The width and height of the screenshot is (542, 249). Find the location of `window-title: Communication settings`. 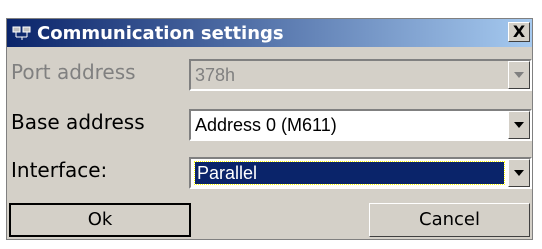

window-title: Communication settings is located at coordinates (160, 33).